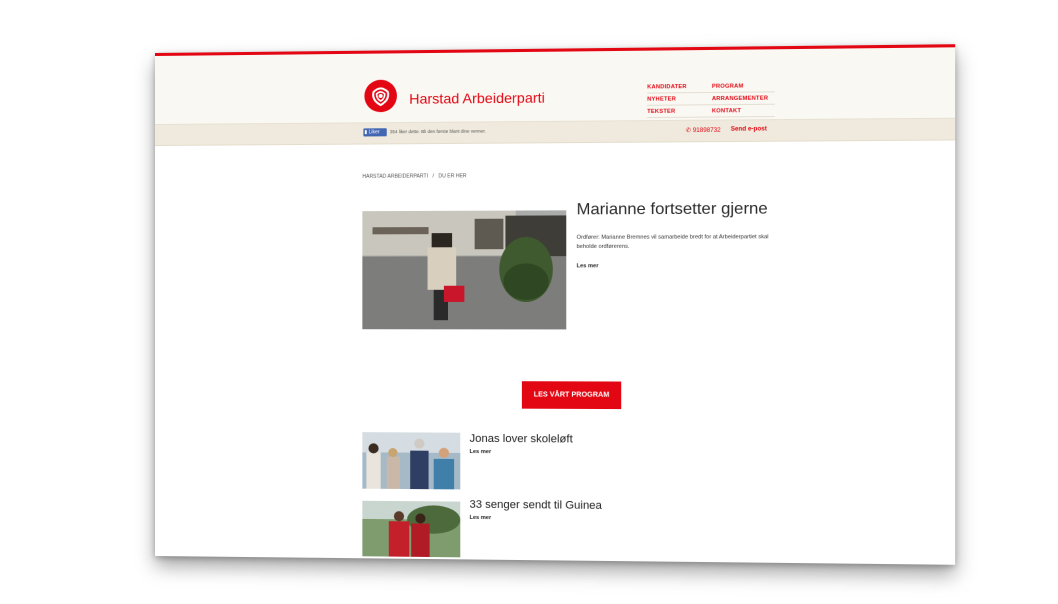 This screenshot has height=604, width=1058. I want to click on feature-photo, so click(464, 270).